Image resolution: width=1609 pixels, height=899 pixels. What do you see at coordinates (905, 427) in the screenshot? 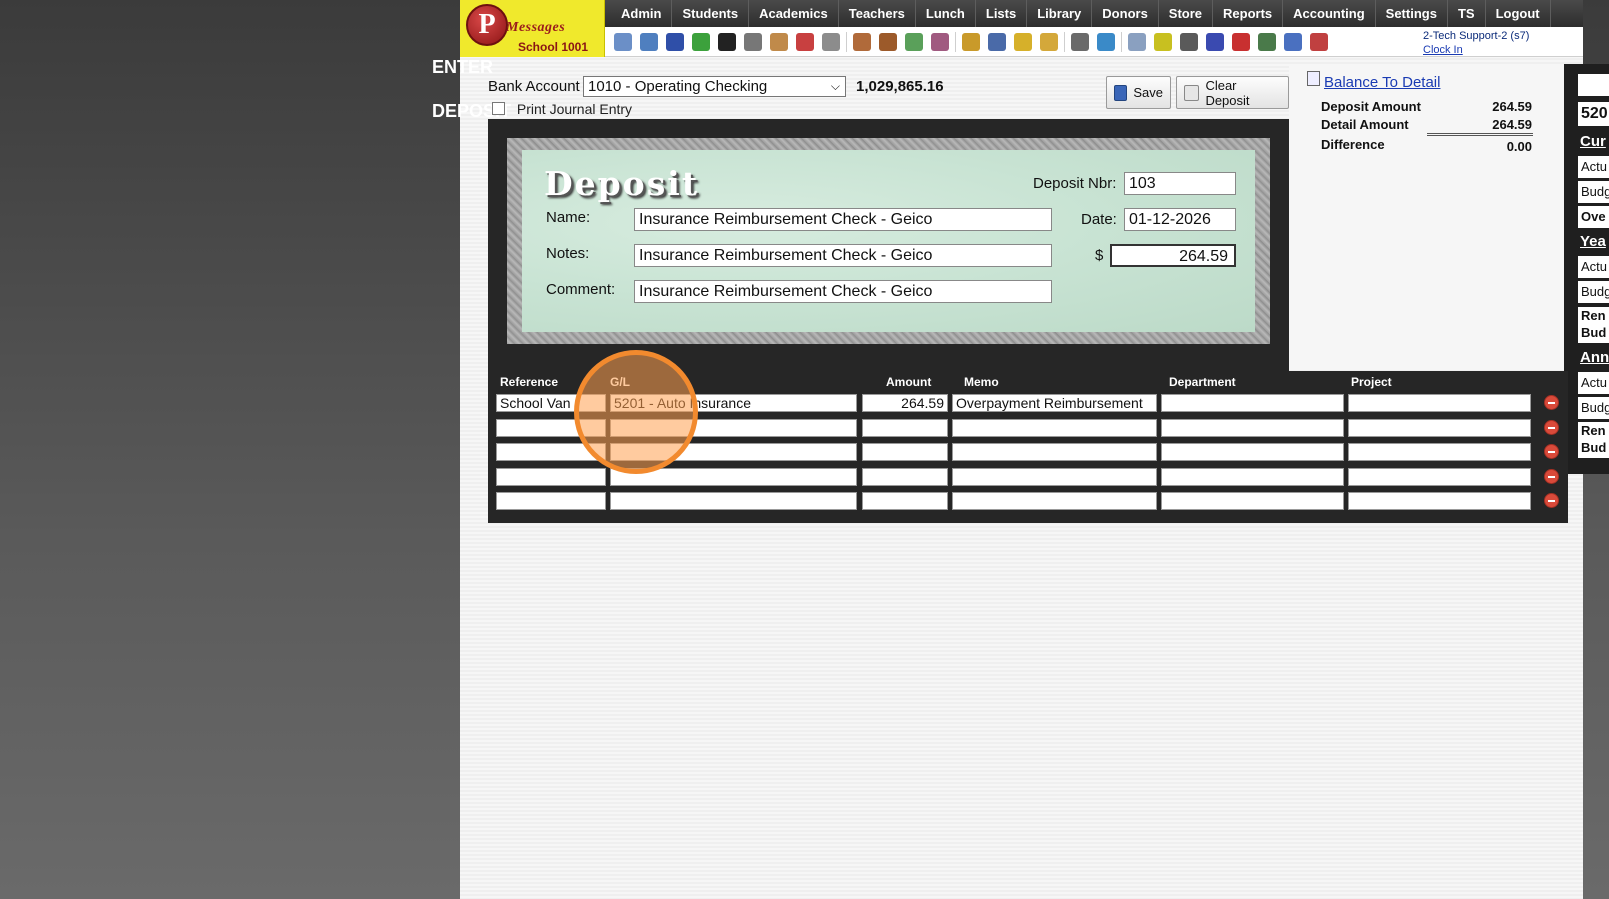
I see `row-2-amount-input` at bounding box center [905, 427].